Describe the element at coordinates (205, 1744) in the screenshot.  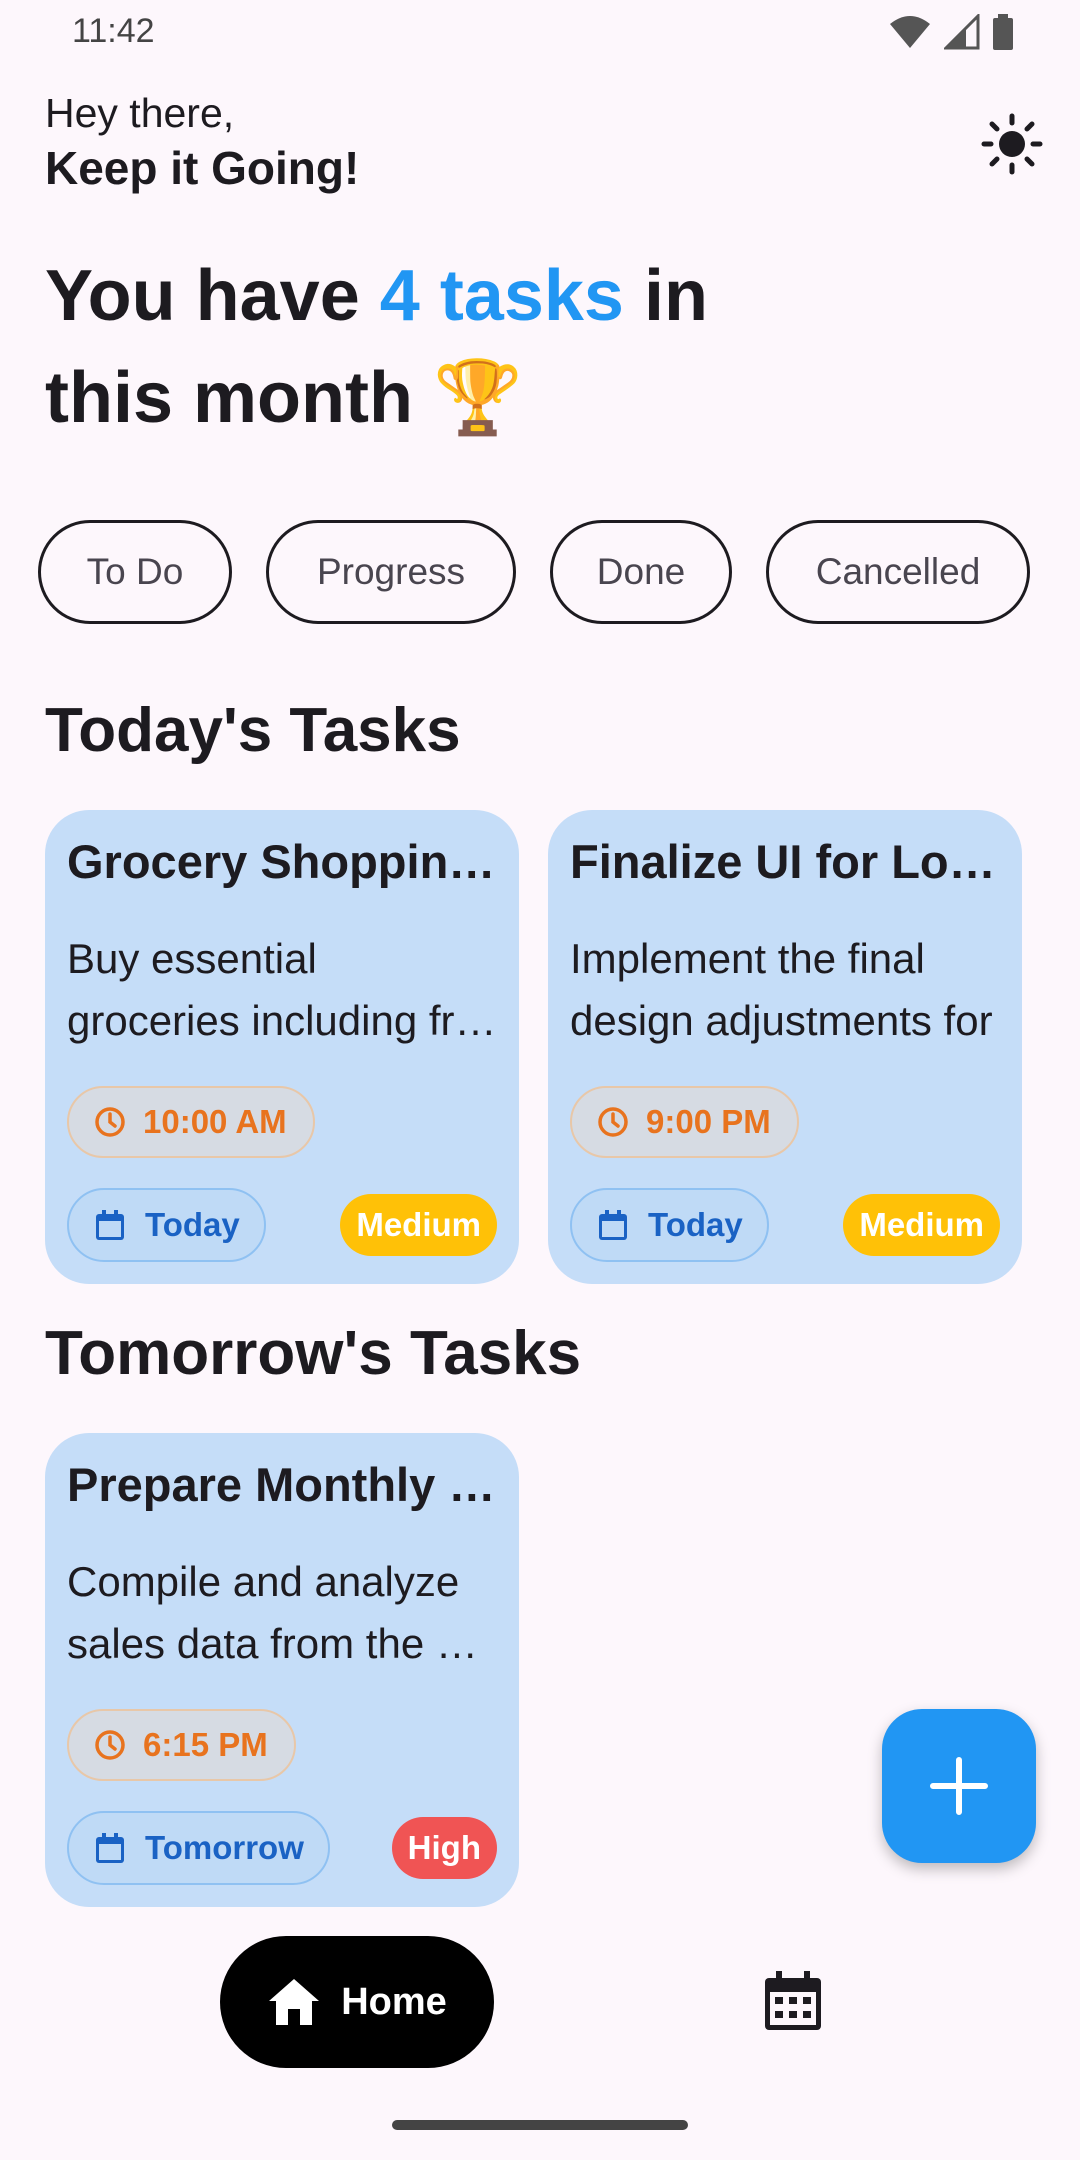
I see `task-time-label: 6:15 PM` at that location.